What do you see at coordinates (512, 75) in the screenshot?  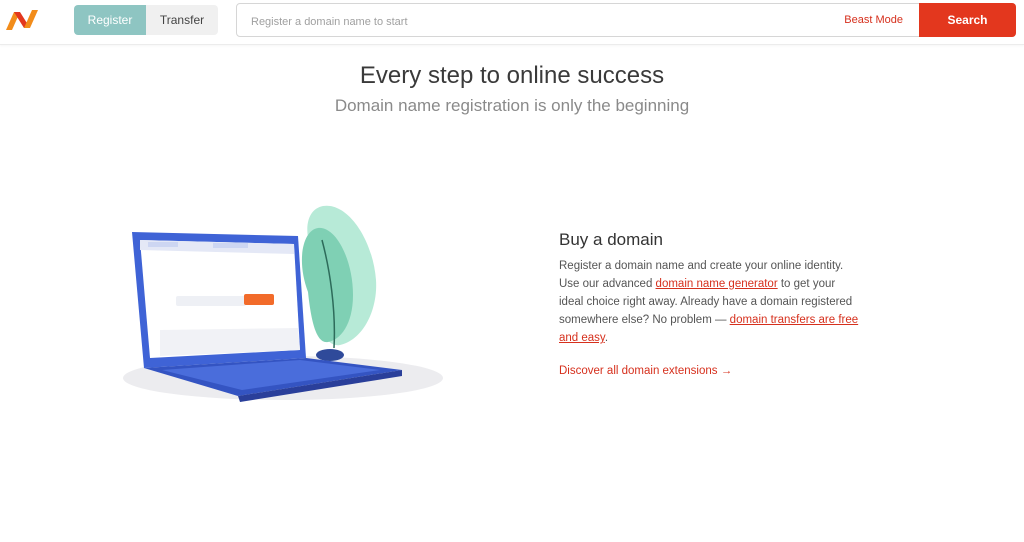 I see `page-title: Every step to online success` at bounding box center [512, 75].